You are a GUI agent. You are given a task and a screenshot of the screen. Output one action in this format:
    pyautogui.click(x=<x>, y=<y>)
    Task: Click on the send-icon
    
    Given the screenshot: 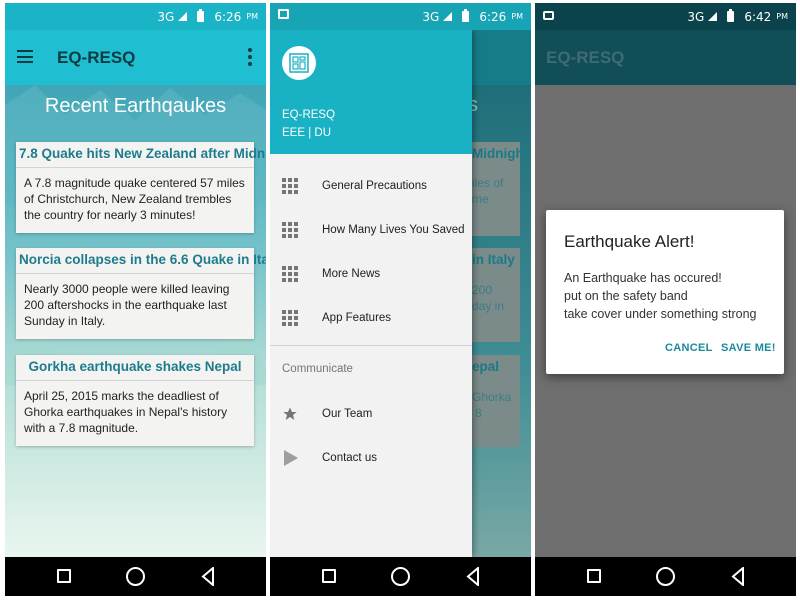 What is the action you would take?
    pyautogui.click(x=291, y=458)
    